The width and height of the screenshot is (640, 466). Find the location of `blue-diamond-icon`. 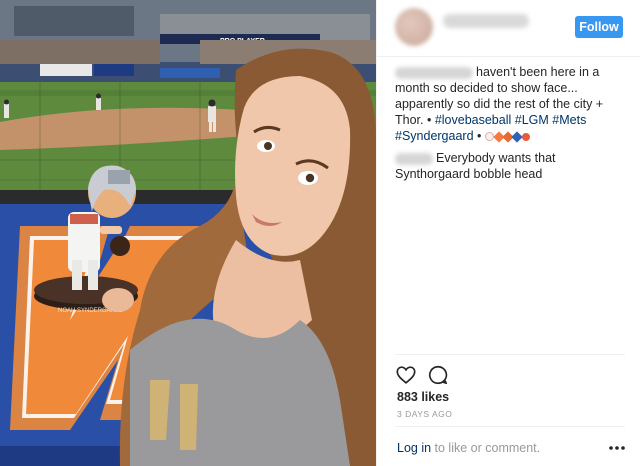

blue-diamond-icon is located at coordinates (517, 137).